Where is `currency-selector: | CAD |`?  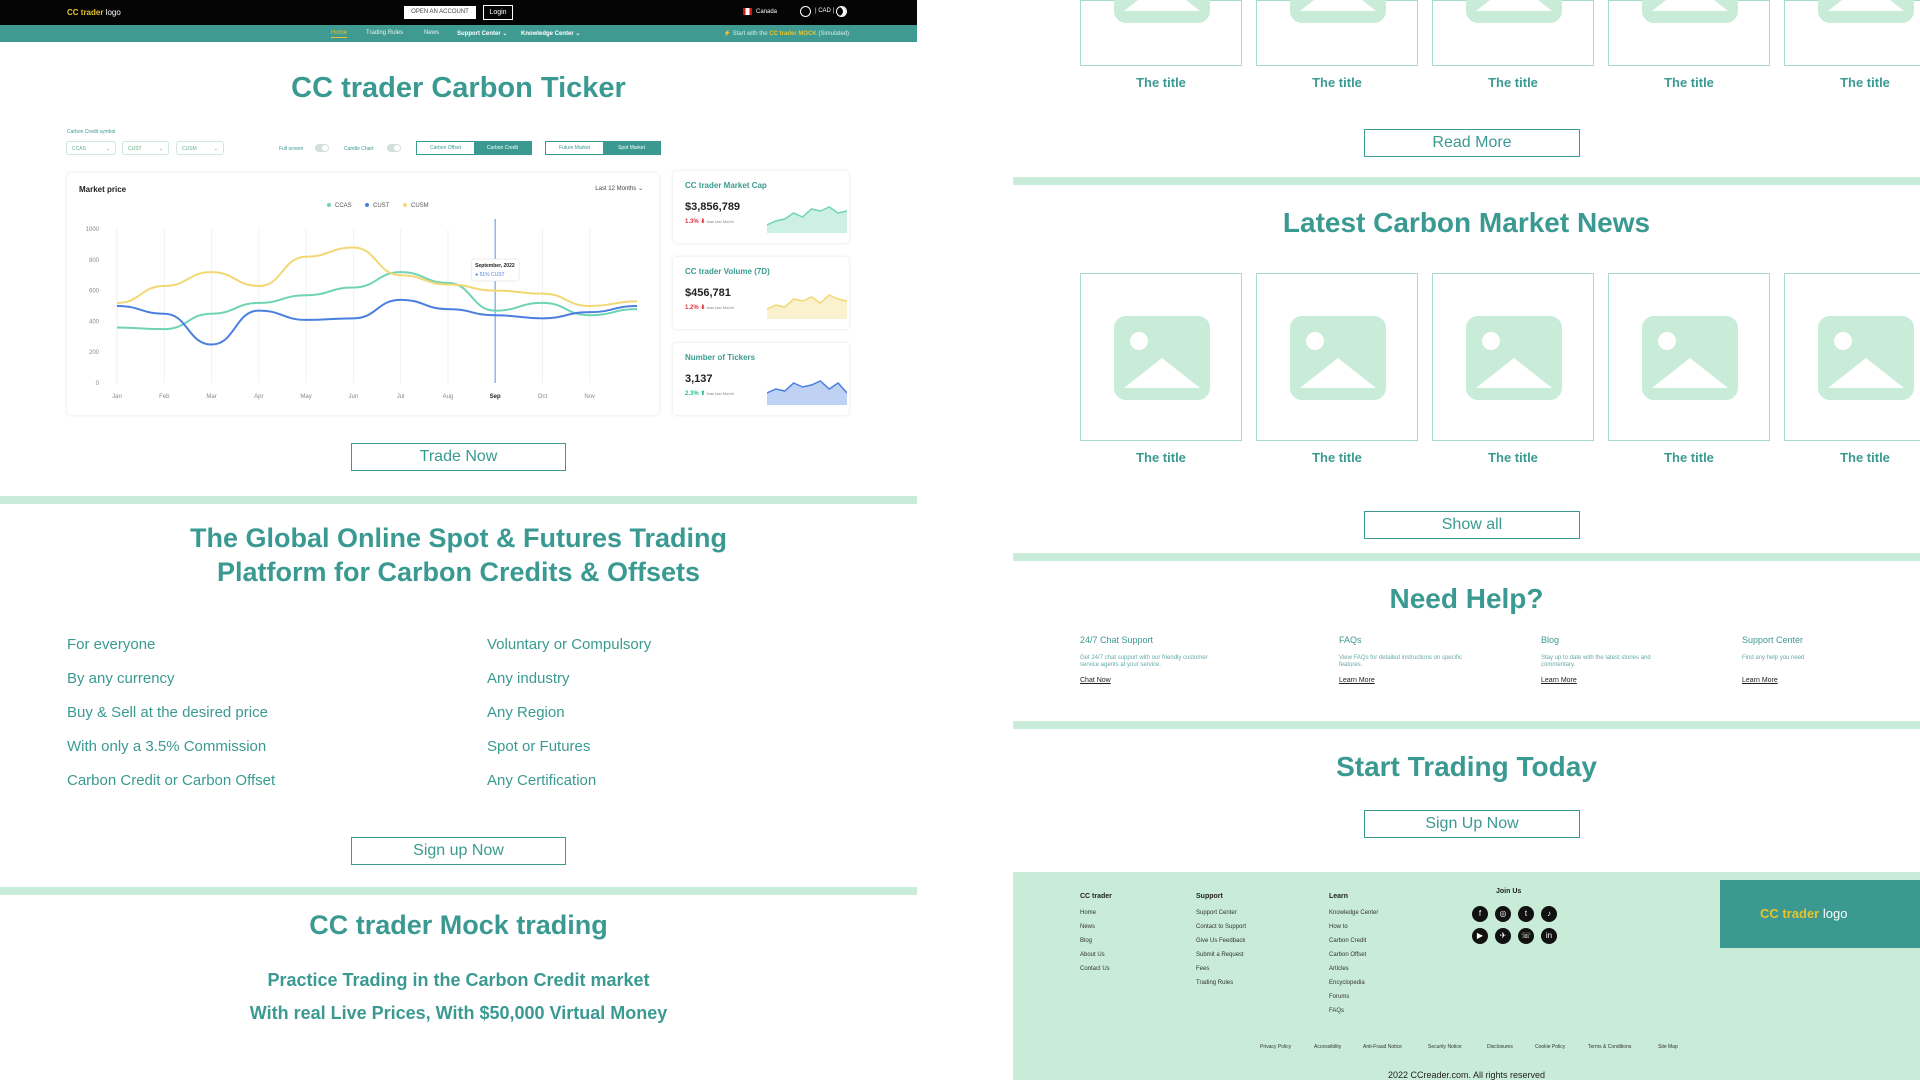
currency-selector: | CAD | is located at coordinates (824, 11).